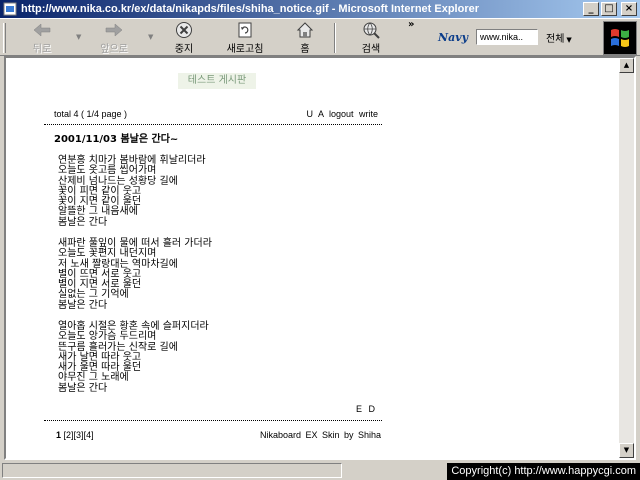 The image size is (640, 480). What do you see at coordinates (114, 49) in the screenshot?
I see `forward-label: 앞으로` at bounding box center [114, 49].